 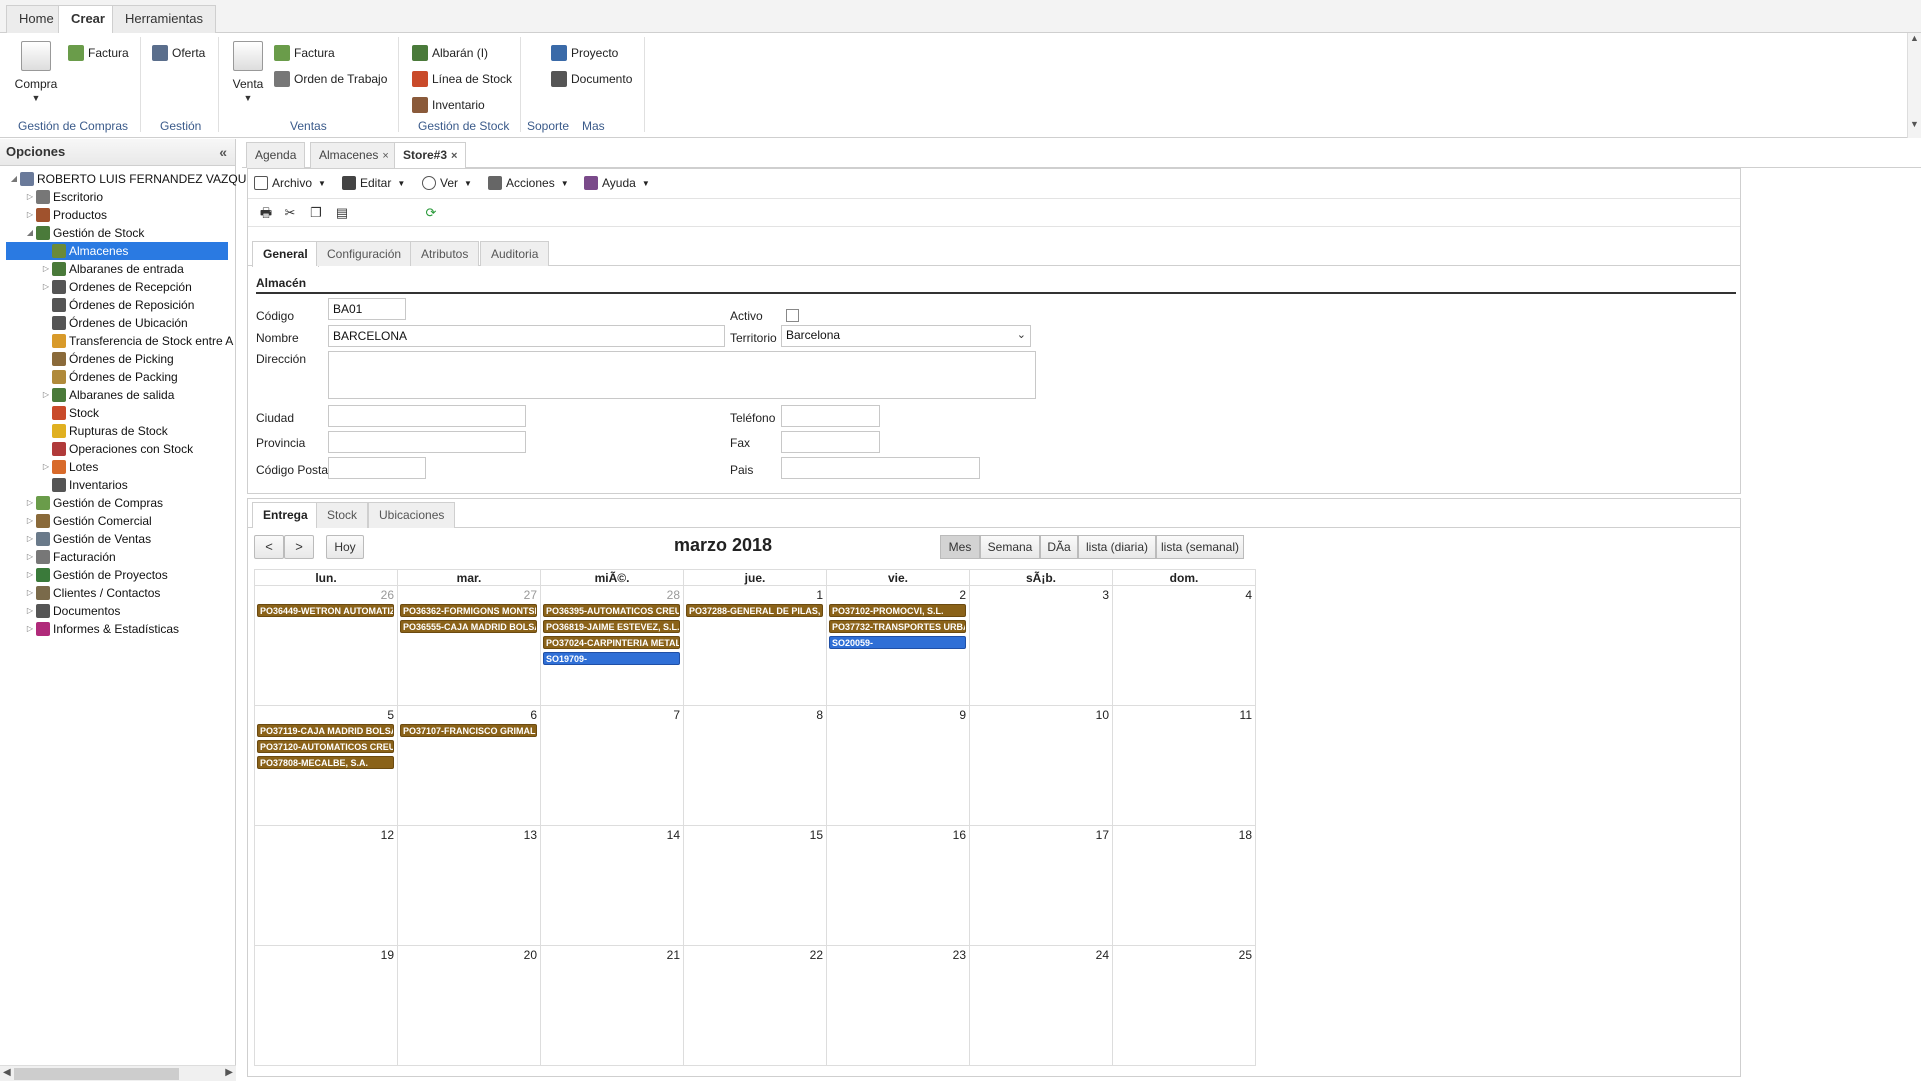 I want to click on menu-archivo: Archivo ▼, so click(x=290, y=183).